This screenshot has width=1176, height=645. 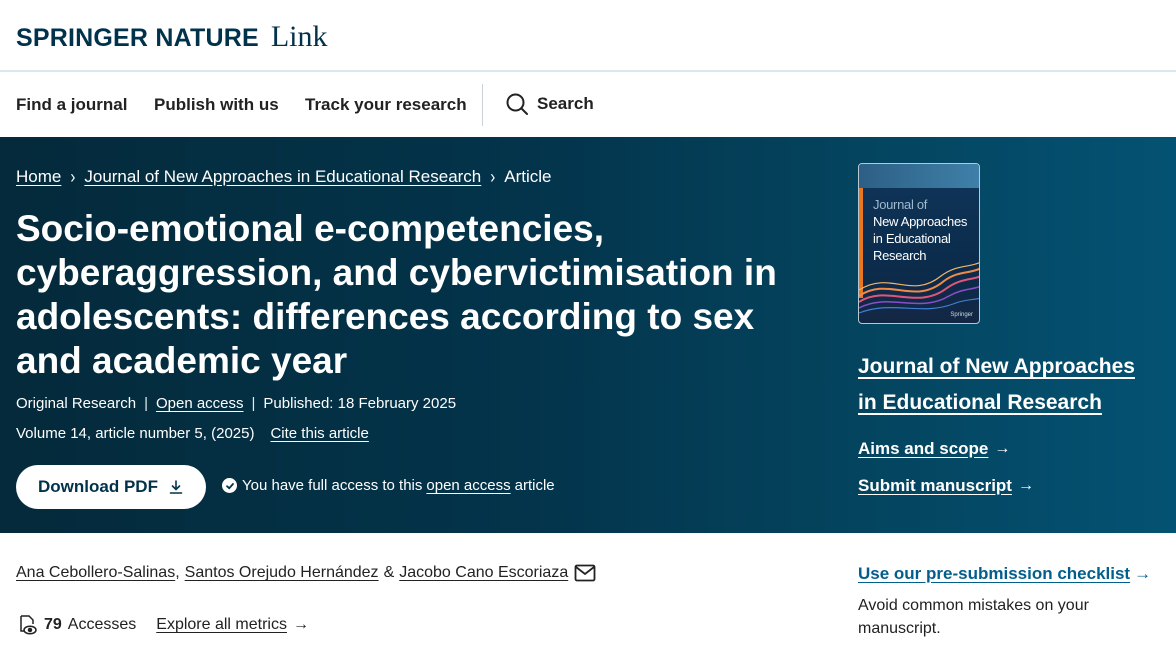 I want to click on download-pdf-label: Download PDF, so click(x=98, y=486).